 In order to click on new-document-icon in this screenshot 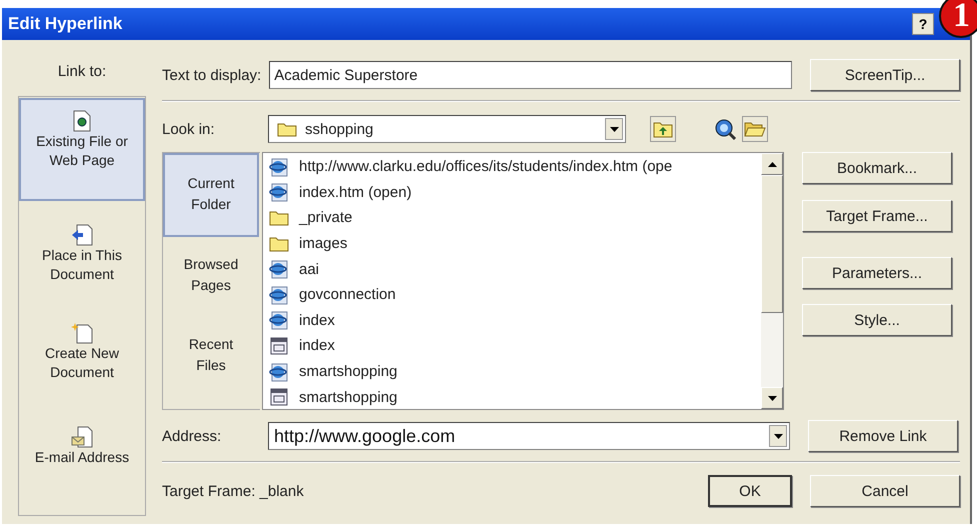, I will do `click(82, 333)`.